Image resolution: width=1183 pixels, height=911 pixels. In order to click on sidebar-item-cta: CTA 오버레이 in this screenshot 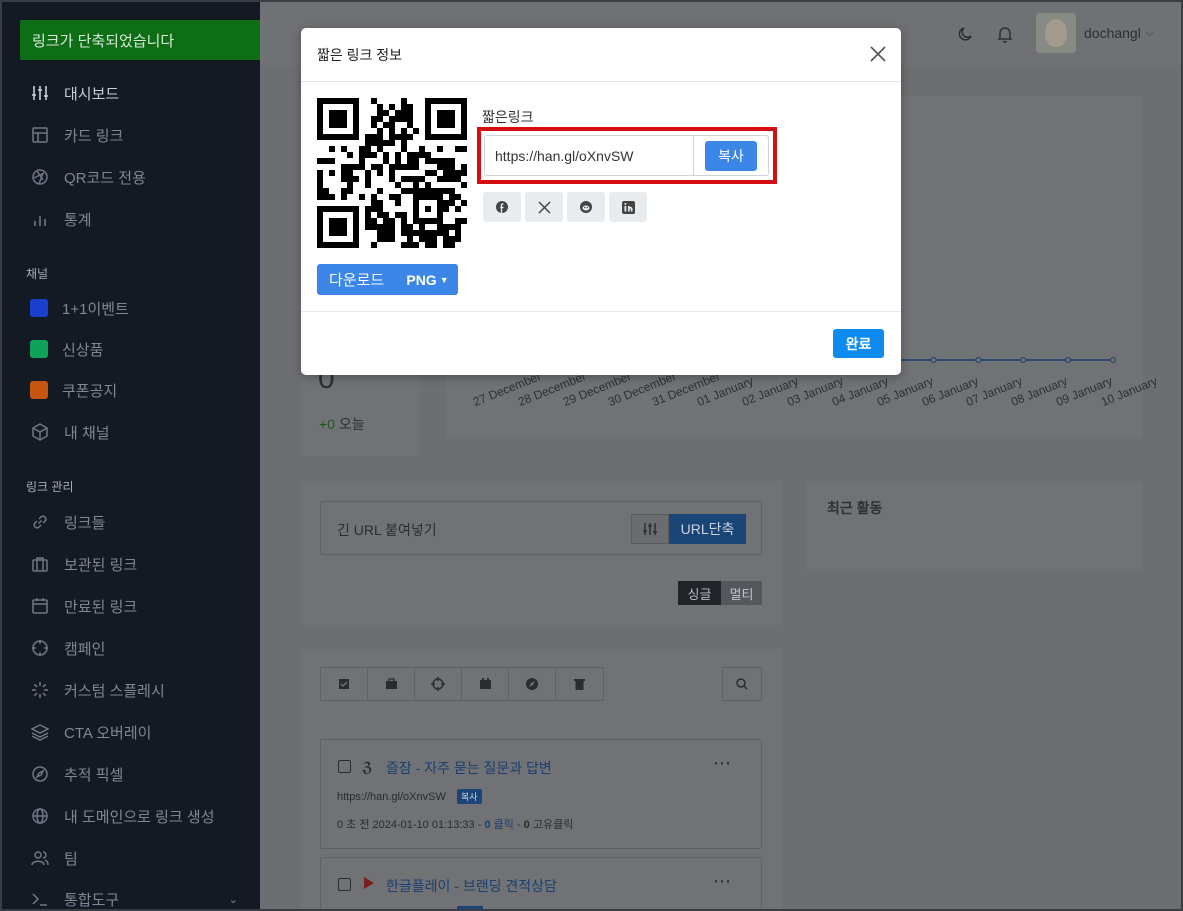, I will do `click(131, 732)`.